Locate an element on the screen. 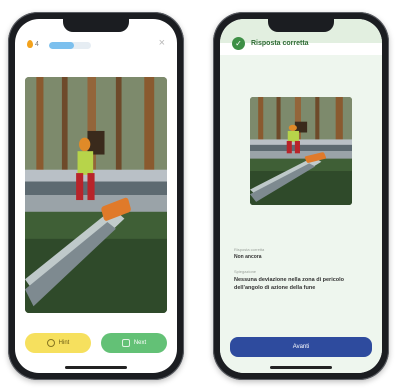 Image resolution: width=398 pixels, height=388 pixels. check-circle-icon: ✓ is located at coordinates (238, 43).